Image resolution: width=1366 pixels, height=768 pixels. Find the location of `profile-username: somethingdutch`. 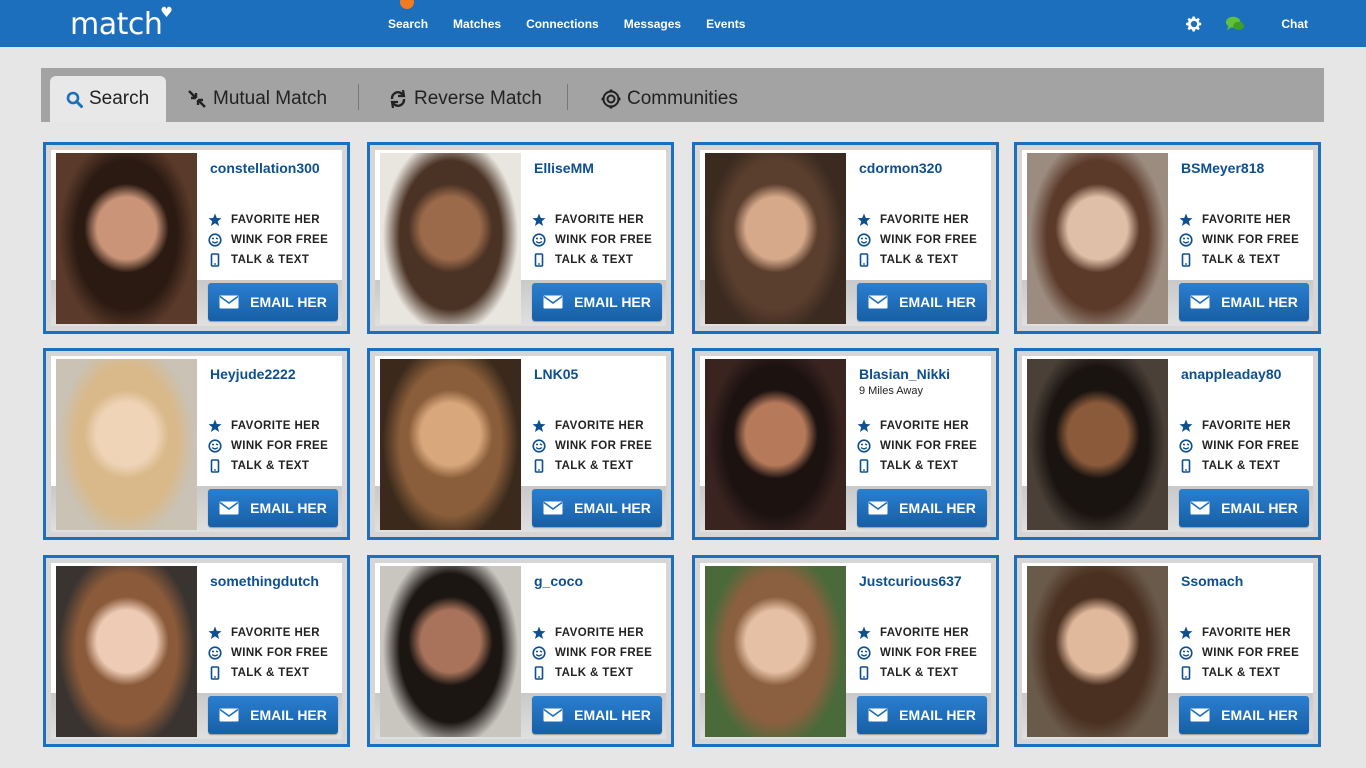

profile-username: somethingdutch is located at coordinates (264, 581).